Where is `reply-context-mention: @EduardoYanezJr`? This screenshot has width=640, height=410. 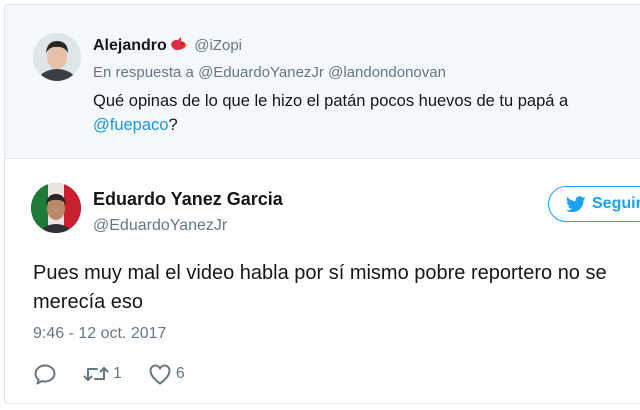
reply-context-mention: @EduardoYanezJr is located at coordinates (261, 72).